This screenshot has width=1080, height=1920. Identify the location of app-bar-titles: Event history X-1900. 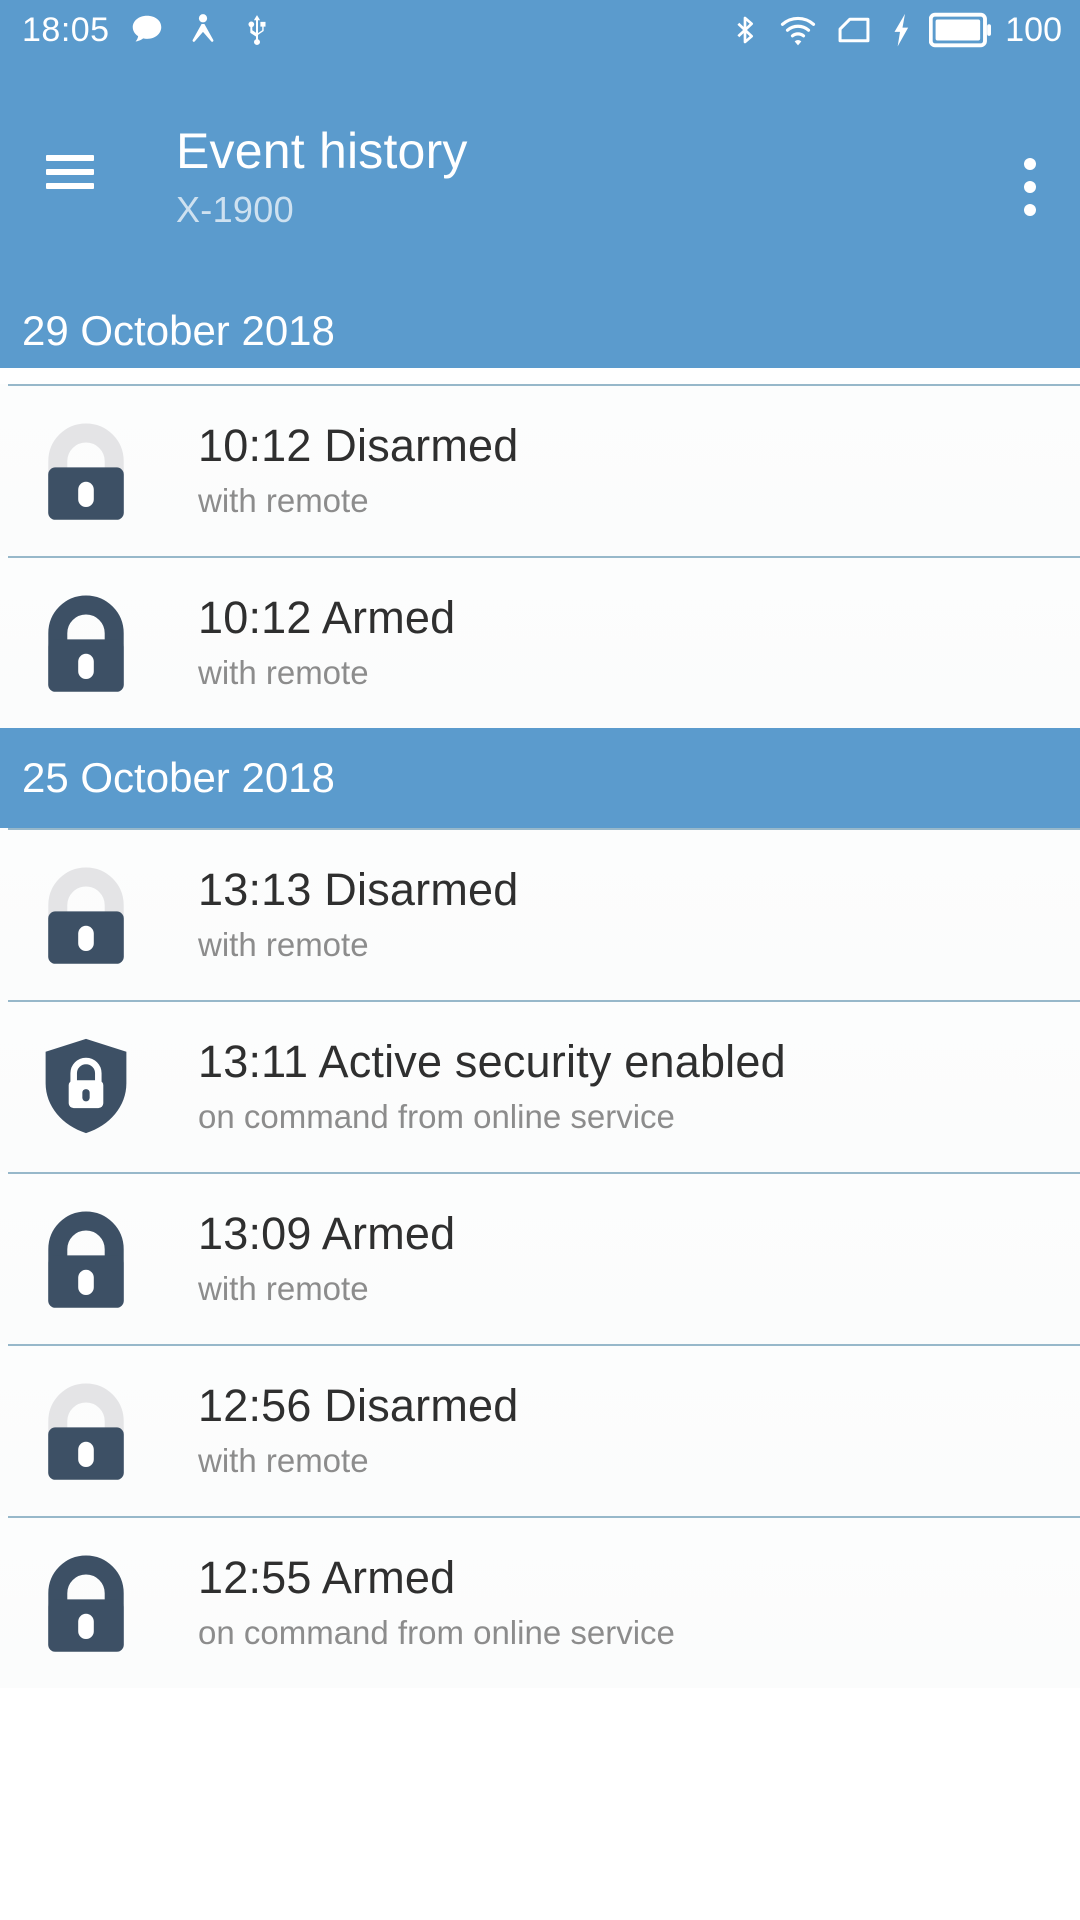
(322, 178).